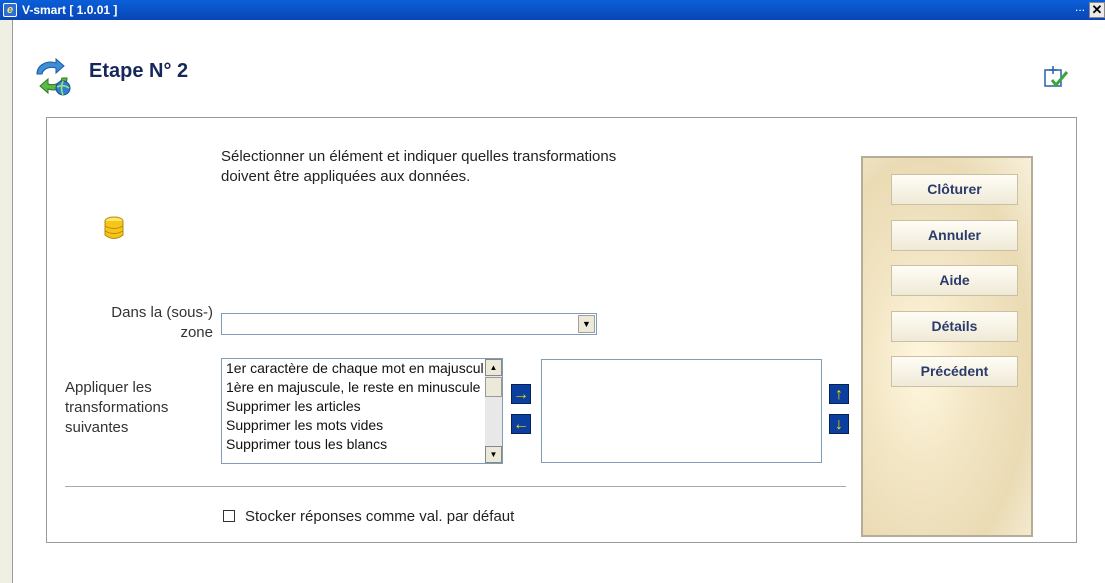 Image resolution: width=1105 pixels, height=583 pixels. What do you see at coordinates (229, 516) in the screenshot?
I see `store-default-checkbox` at bounding box center [229, 516].